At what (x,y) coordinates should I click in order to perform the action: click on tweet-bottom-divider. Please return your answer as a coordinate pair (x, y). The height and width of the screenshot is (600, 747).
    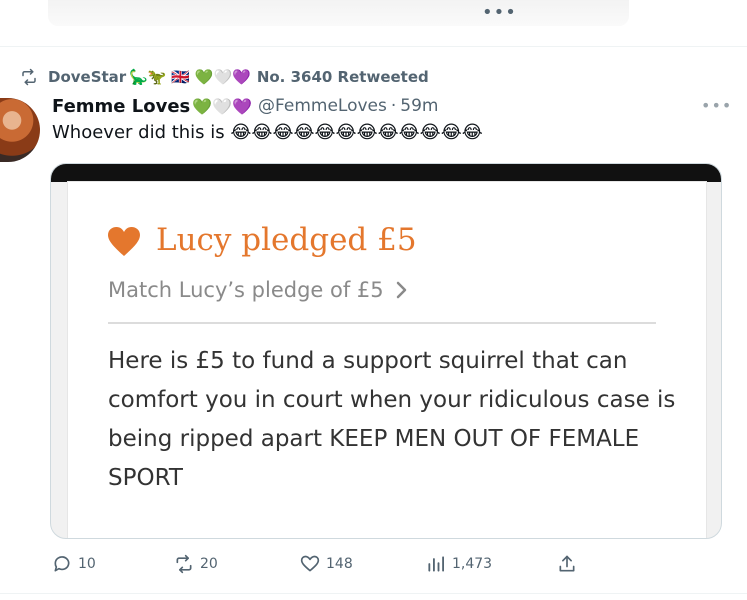
    Looking at the image, I should click on (373, 593).